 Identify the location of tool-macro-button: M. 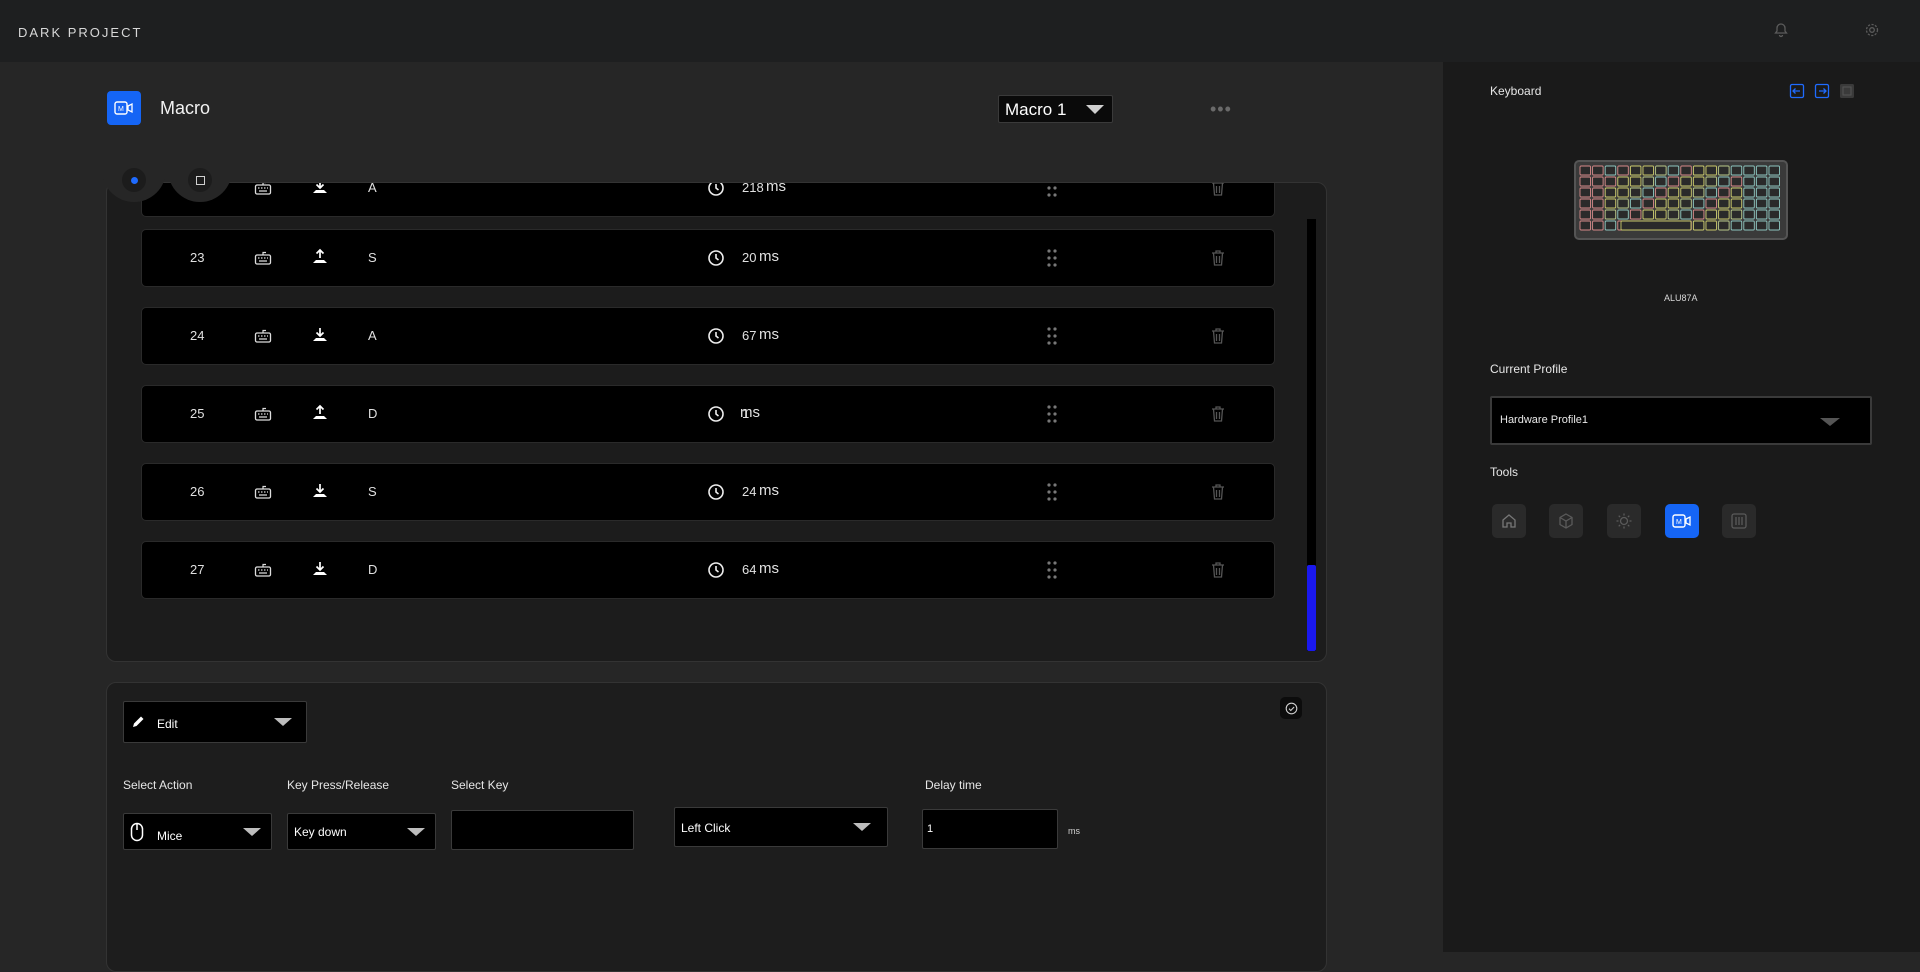
(1682, 521).